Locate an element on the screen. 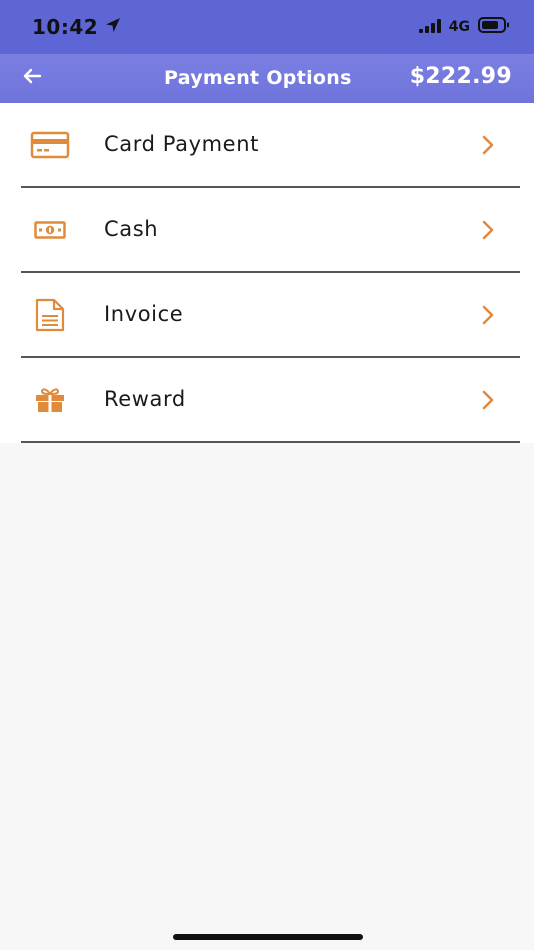 This screenshot has height=950, width=534. option-label: Reward is located at coordinates (145, 399).